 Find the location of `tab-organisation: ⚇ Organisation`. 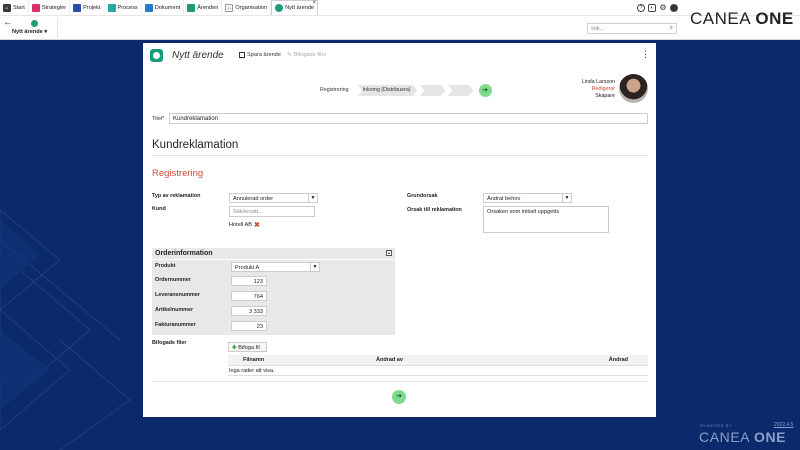

tab-organisation: ⚇ Organisation is located at coordinates (247, 7).